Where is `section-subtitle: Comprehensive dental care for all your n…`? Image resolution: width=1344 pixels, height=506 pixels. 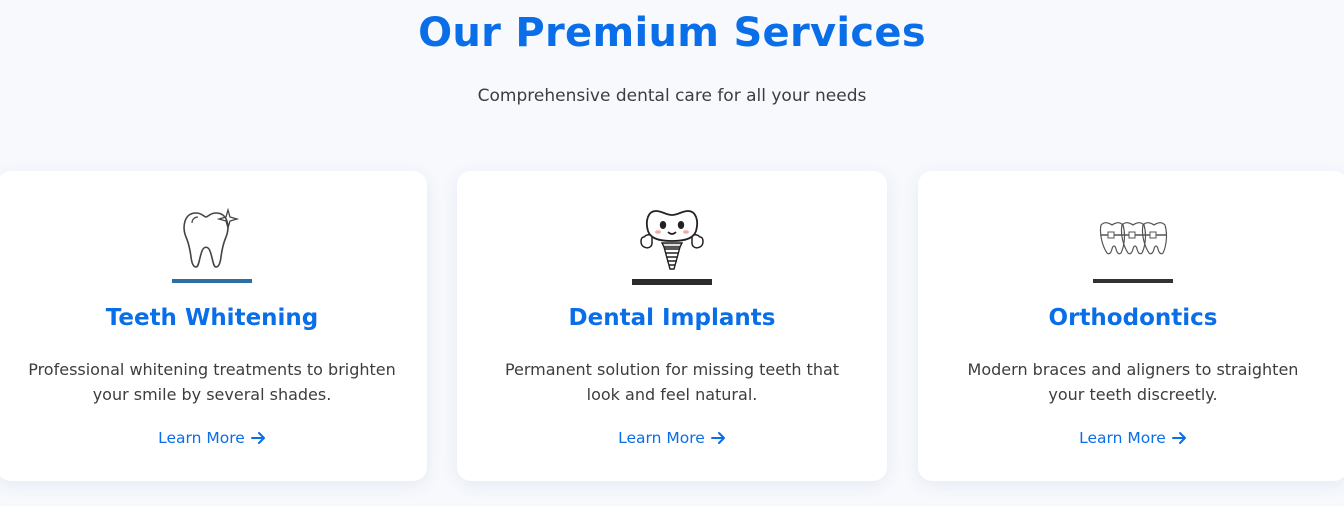
section-subtitle: Comprehensive dental care for all your n… is located at coordinates (672, 96).